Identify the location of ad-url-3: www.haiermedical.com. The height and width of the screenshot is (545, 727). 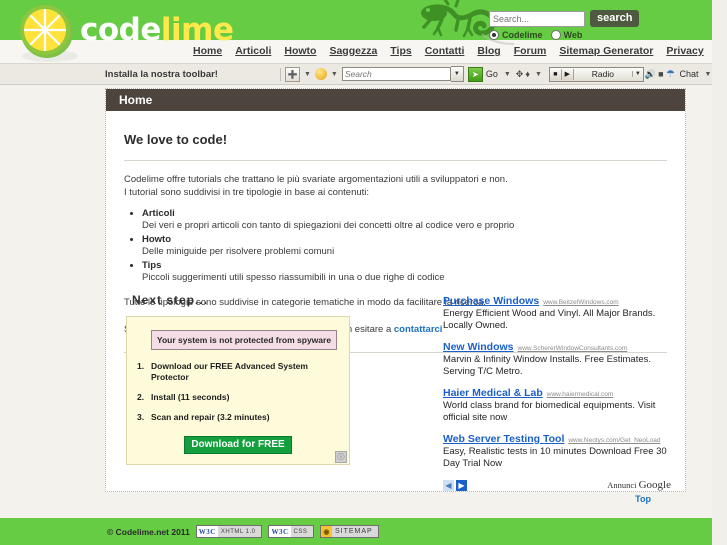
(580, 394).